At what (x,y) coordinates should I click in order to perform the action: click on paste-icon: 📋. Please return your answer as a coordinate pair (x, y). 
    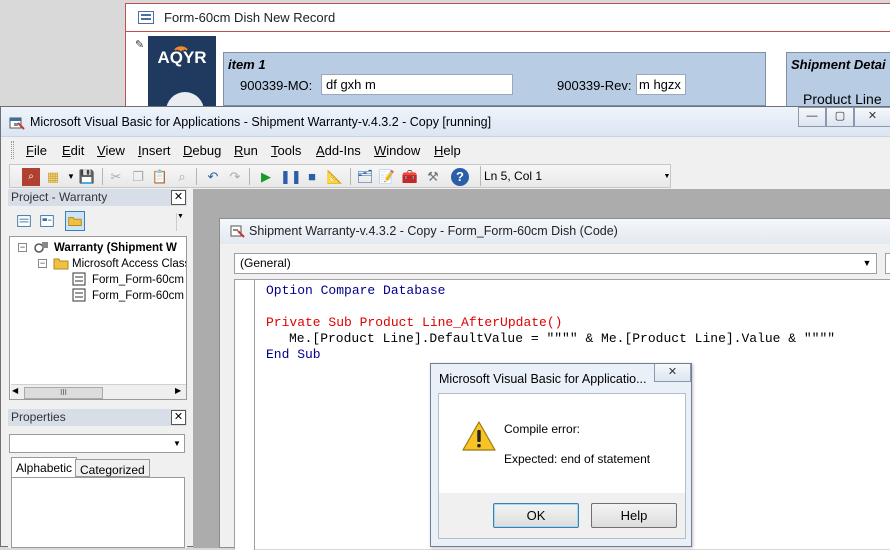
    Looking at the image, I should click on (160, 177).